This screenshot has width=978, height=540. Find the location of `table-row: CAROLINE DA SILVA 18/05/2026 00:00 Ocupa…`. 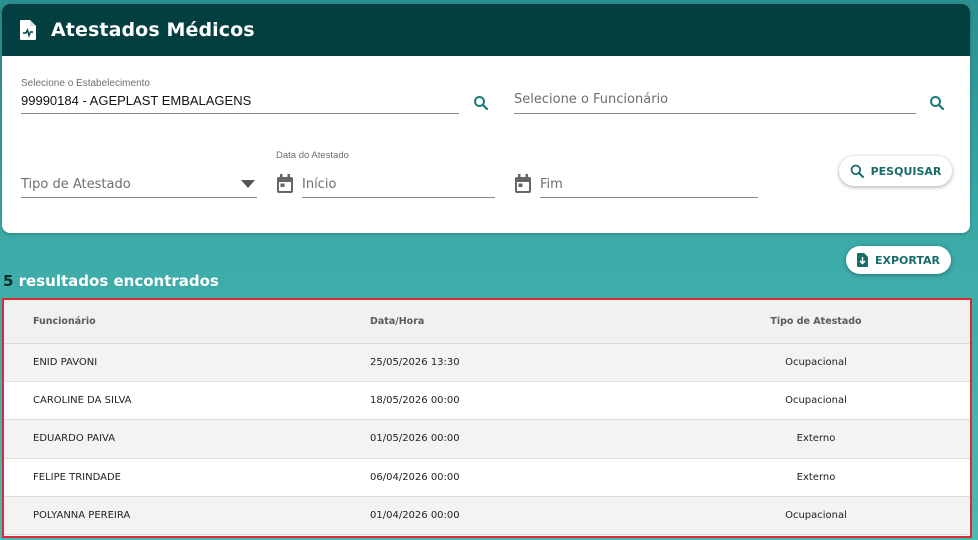

table-row: CAROLINE DA SILVA 18/05/2026 00:00 Ocupa… is located at coordinates (487, 401).